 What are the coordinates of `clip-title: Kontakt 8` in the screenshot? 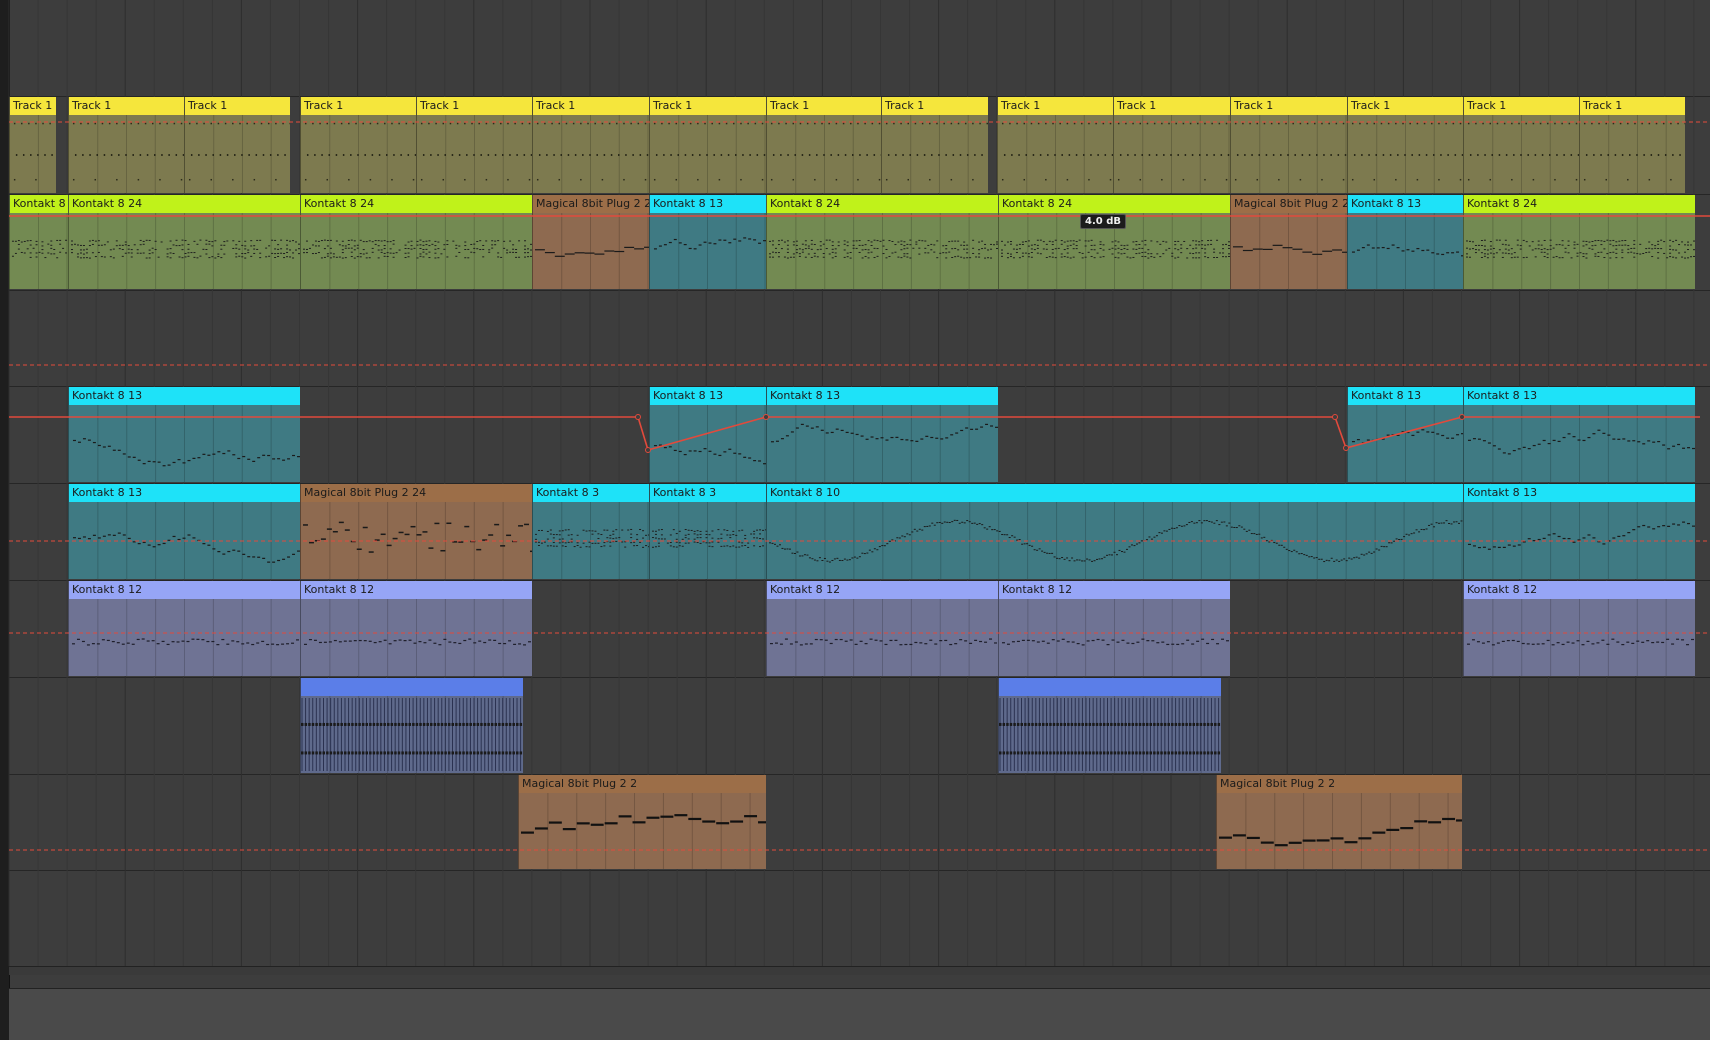 It's located at (39, 204).